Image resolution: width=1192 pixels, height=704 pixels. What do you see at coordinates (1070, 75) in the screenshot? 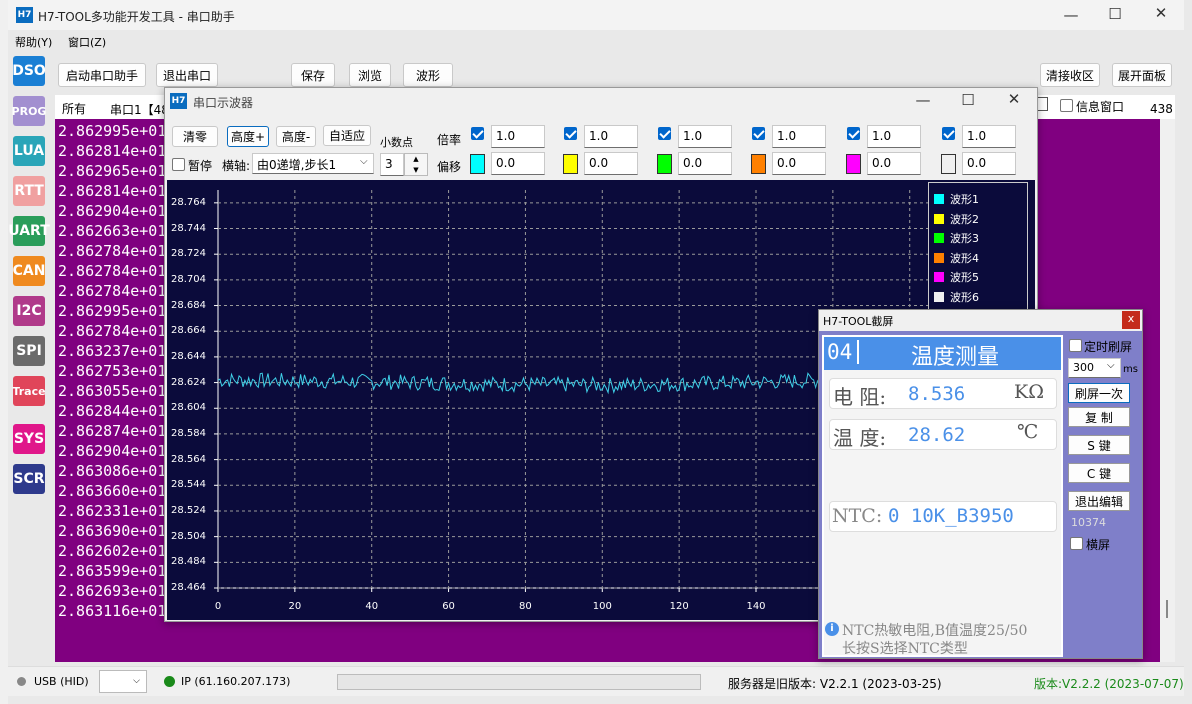
I see `clear-receive-button: 清接收区` at bounding box center [1070, 75].